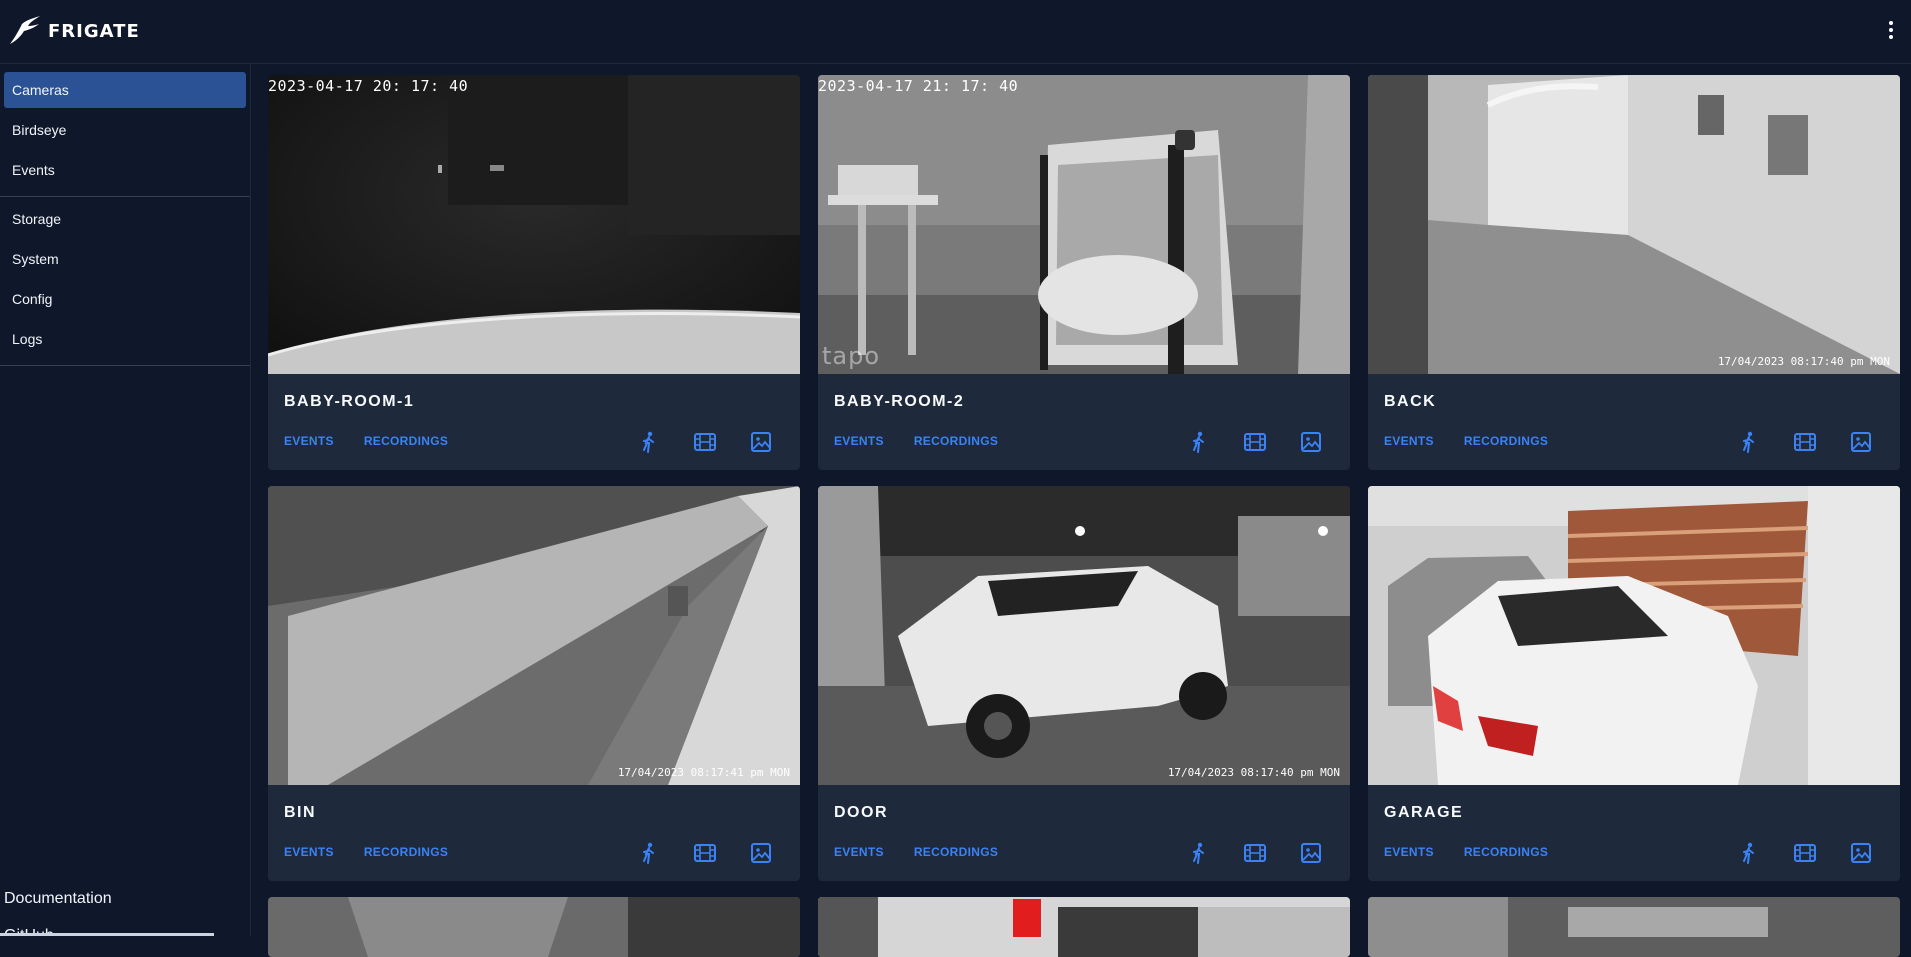 This screenshot has width=1911, height=957. I want to click on camera-feed, so click(1634, 635).